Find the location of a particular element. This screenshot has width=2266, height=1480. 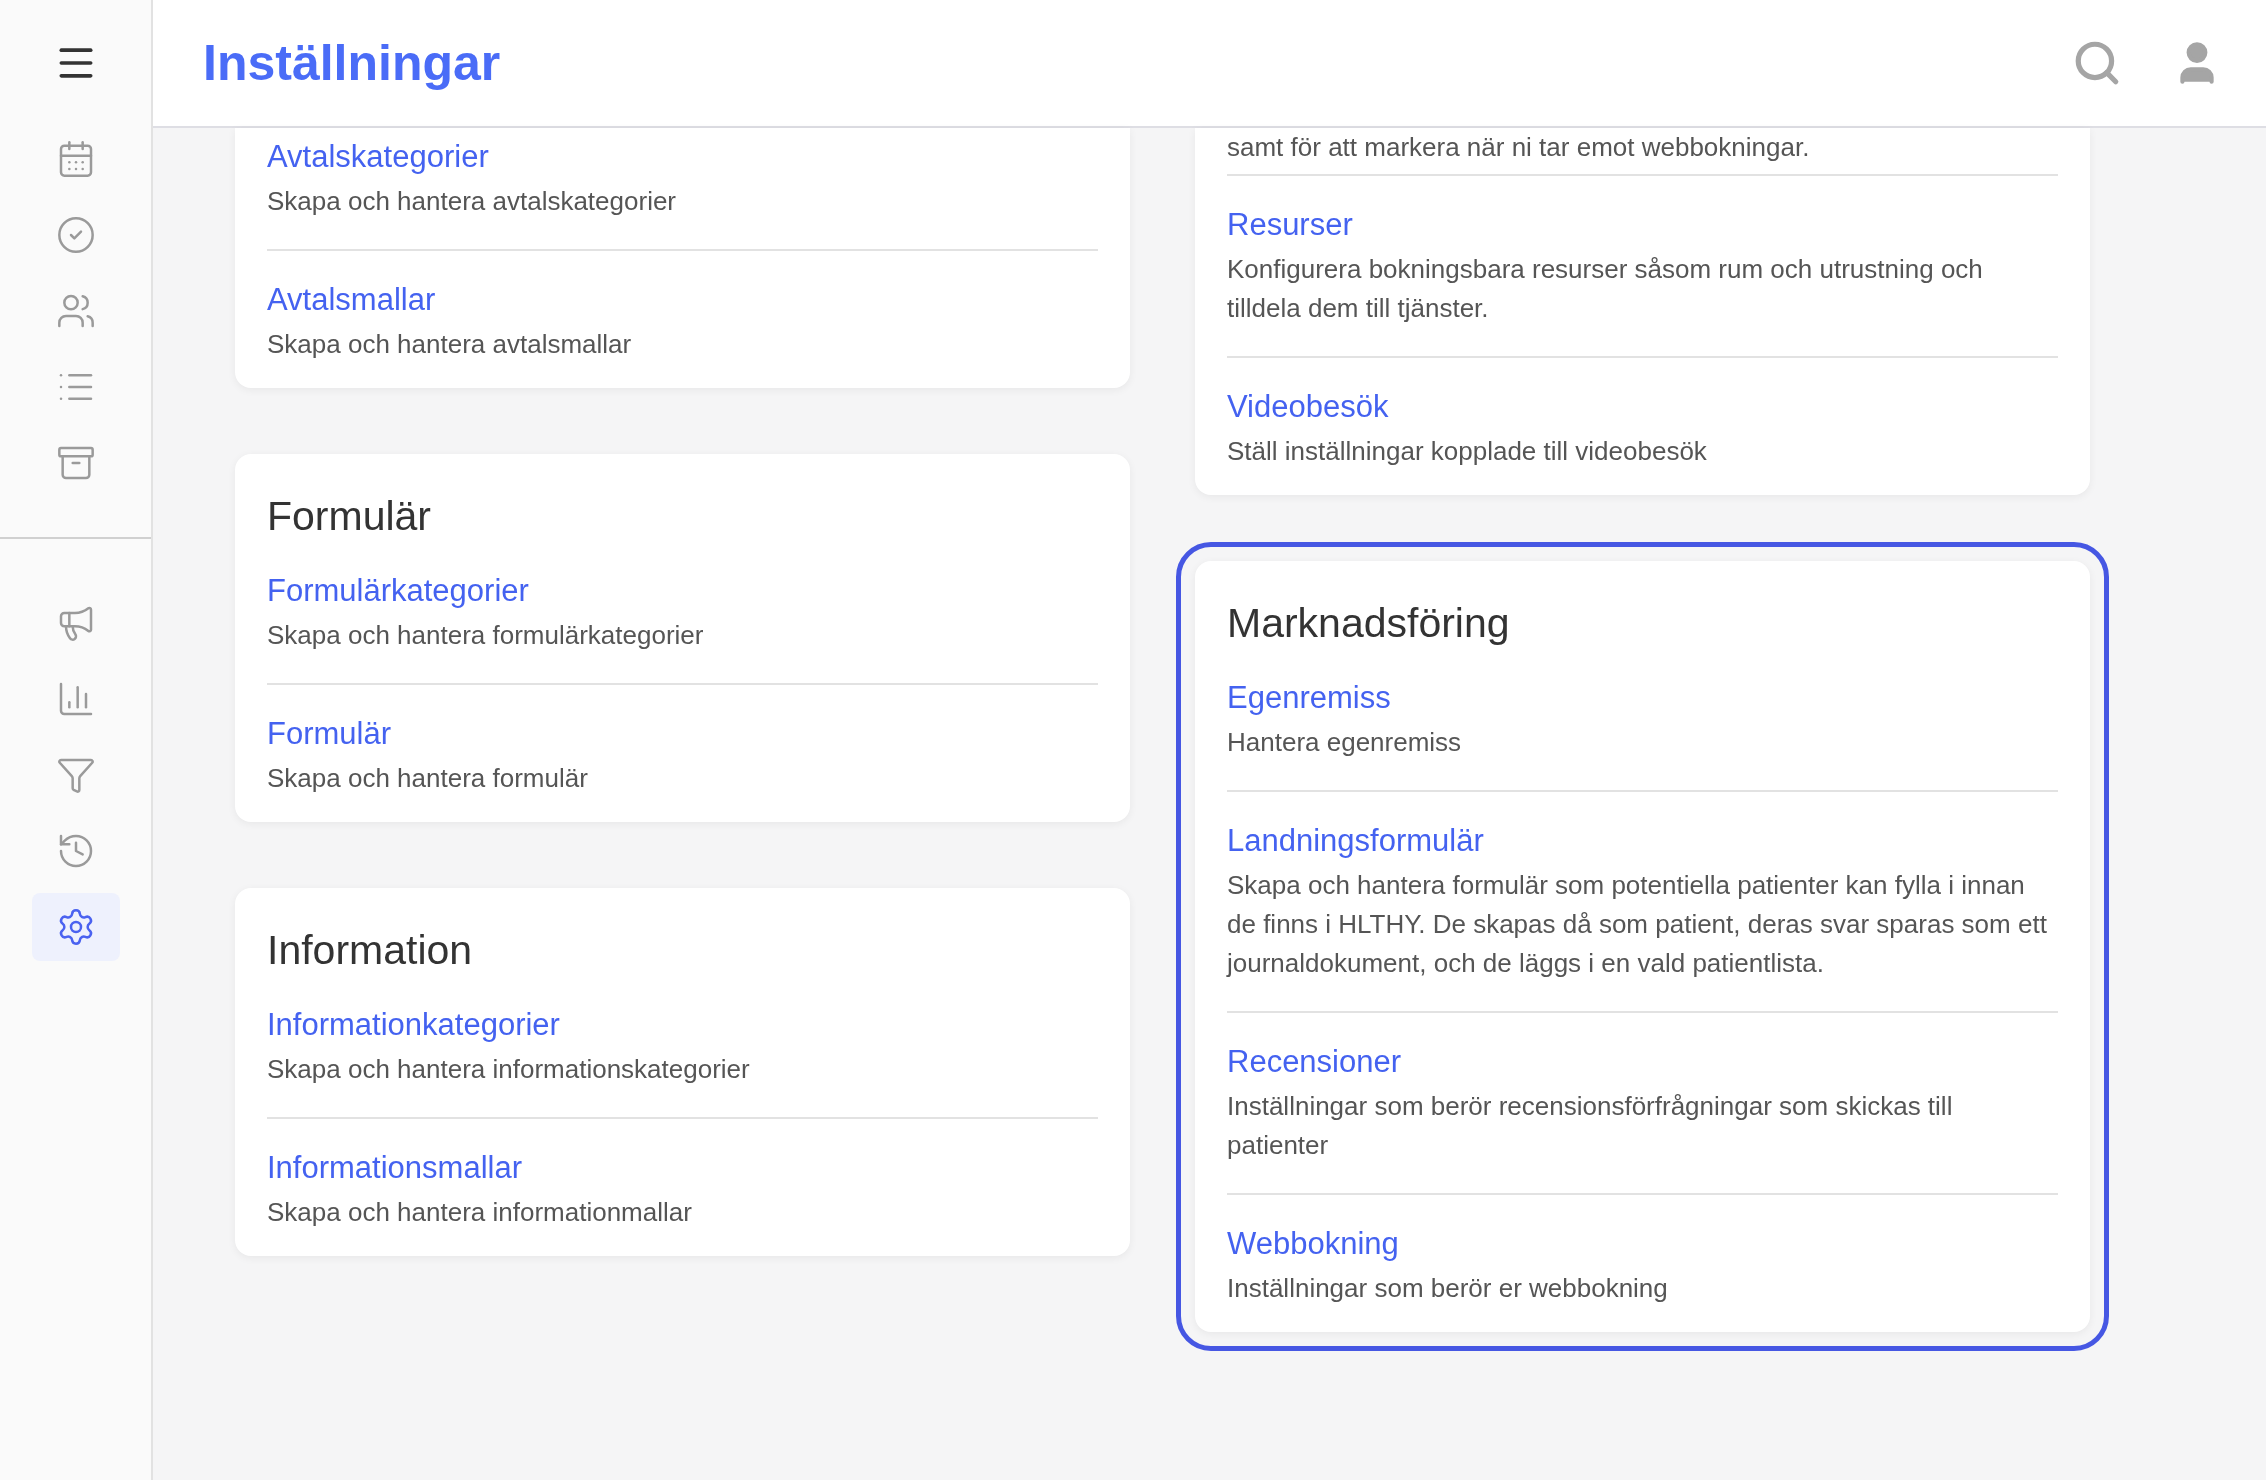

item-description: samt för att markera när ni tar emot webbokningar. is located at coordinates (1642, 152).